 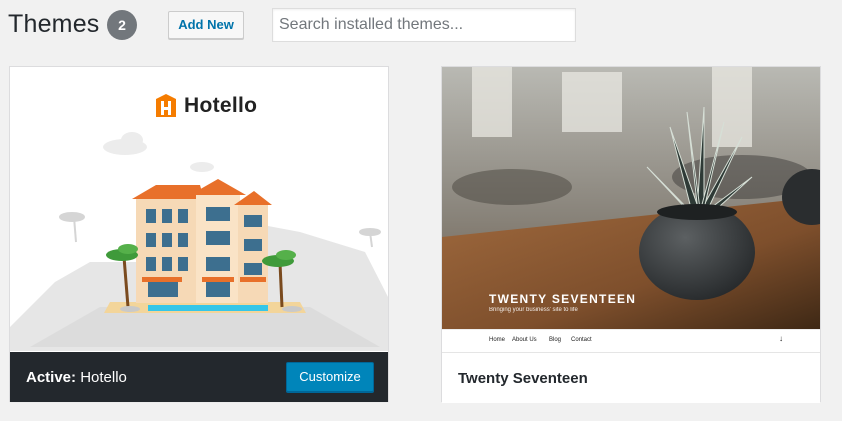 I want to click on page-header: Themes 2 Add New, so click(x=421, y=28).